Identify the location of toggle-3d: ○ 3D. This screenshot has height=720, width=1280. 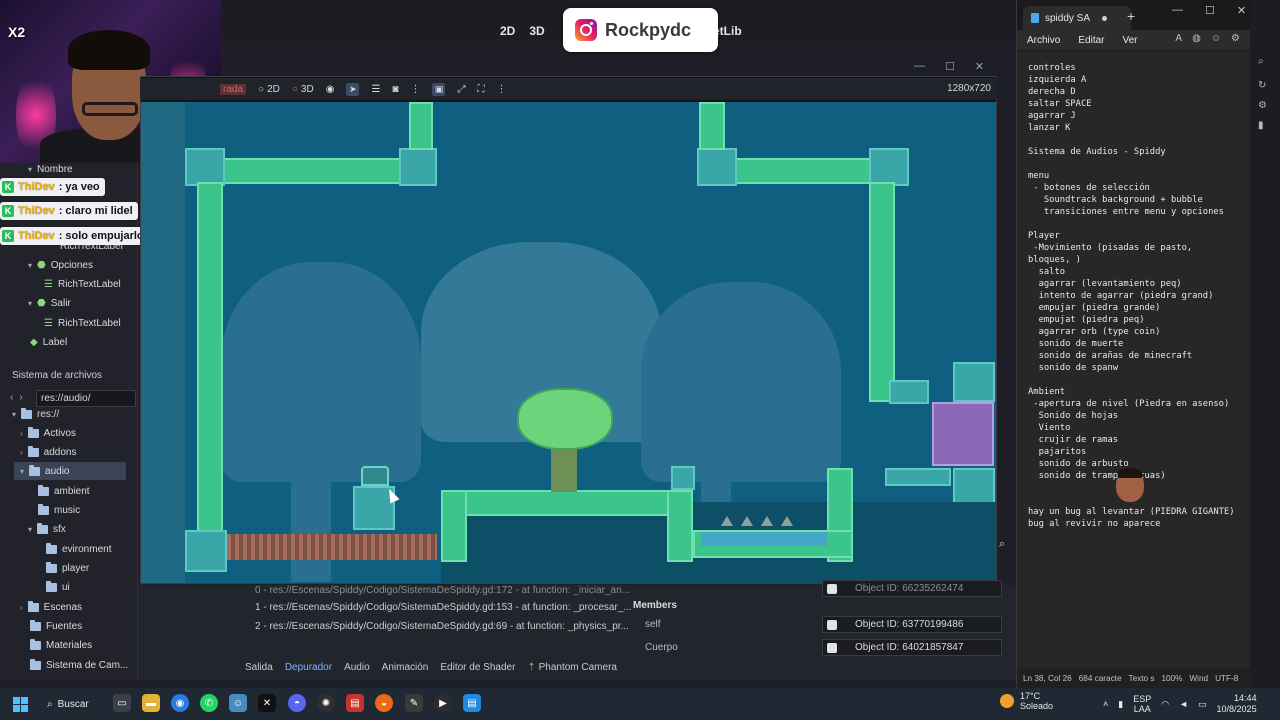
(303, 89).